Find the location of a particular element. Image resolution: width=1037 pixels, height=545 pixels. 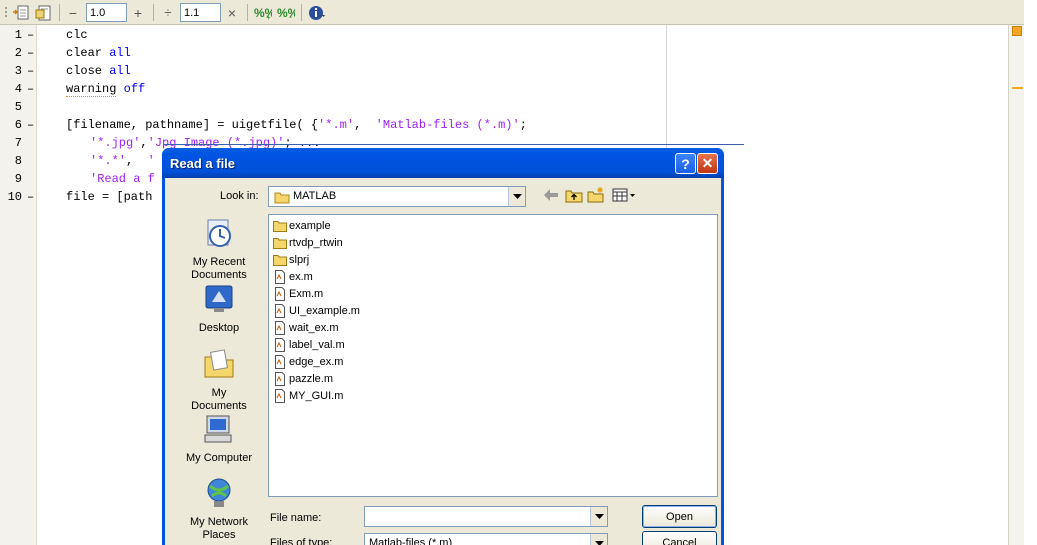

files-of-type-label: Files of type: is located at coordinates (301, 541).